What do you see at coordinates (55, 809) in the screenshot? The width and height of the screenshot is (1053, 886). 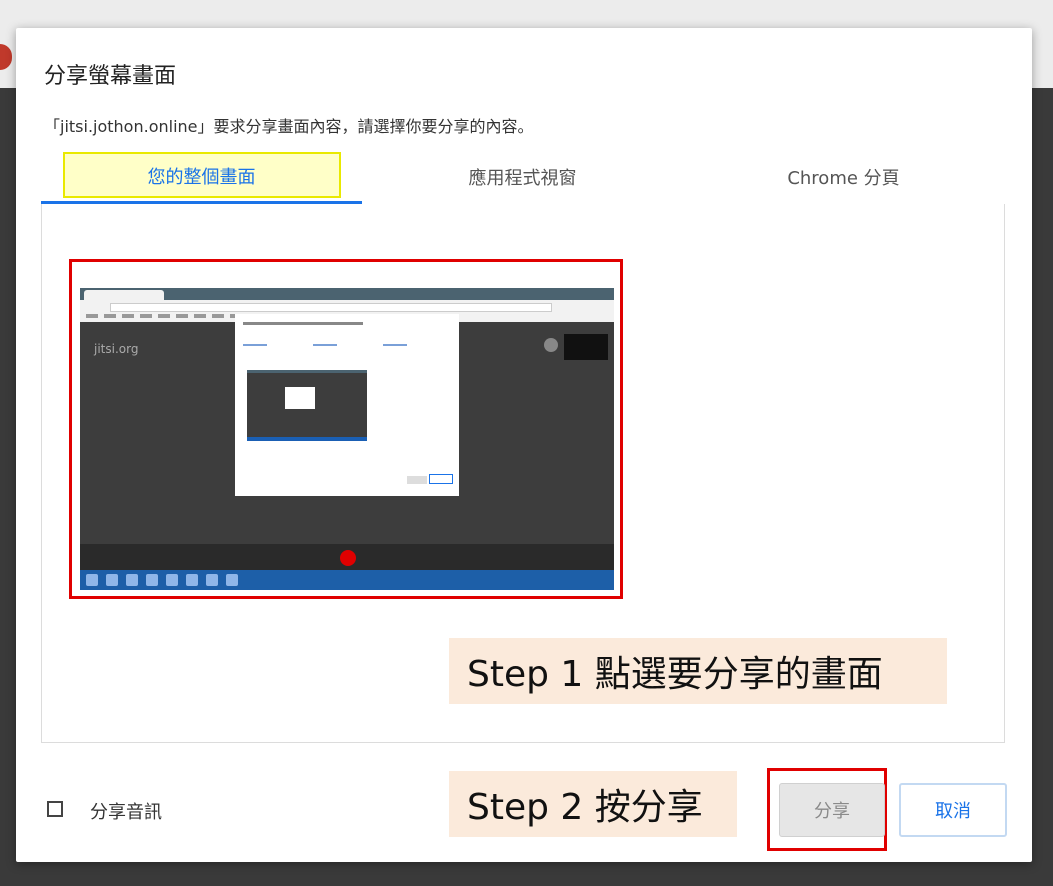 I see `share-audio-checkbox` at bounding box center [55, 809].